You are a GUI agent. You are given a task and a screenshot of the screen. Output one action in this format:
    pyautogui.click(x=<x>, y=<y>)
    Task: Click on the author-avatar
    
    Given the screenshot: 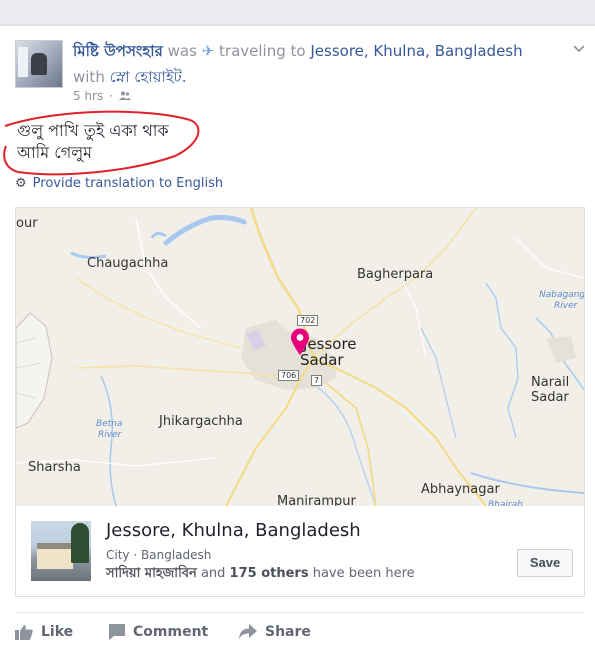 What is the action you would take?
    pyautogui.click(x=39, y=64)
    